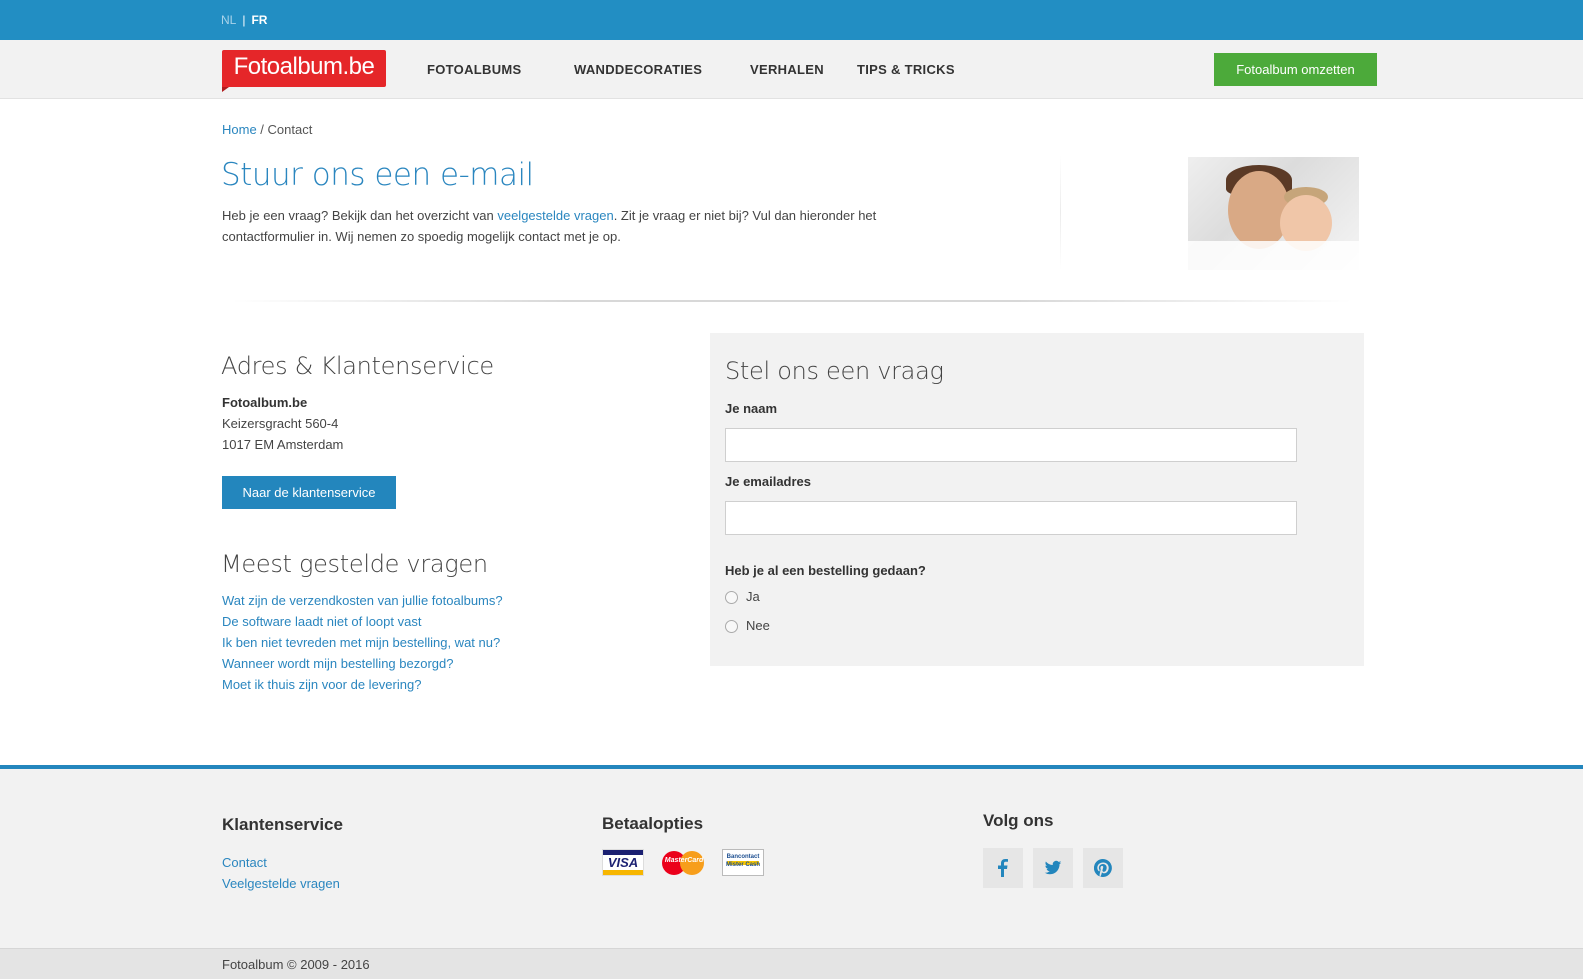  I want to click on bancontact-logo-text: Bancontact Mister Cash, so click(742, 861).